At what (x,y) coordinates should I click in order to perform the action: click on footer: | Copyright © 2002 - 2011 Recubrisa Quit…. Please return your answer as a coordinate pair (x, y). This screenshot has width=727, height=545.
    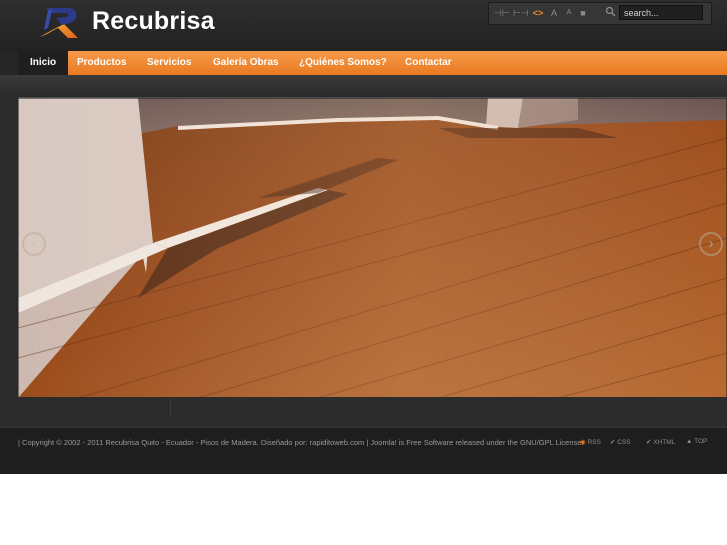
    Looking at the image, I should click on (363, 450).